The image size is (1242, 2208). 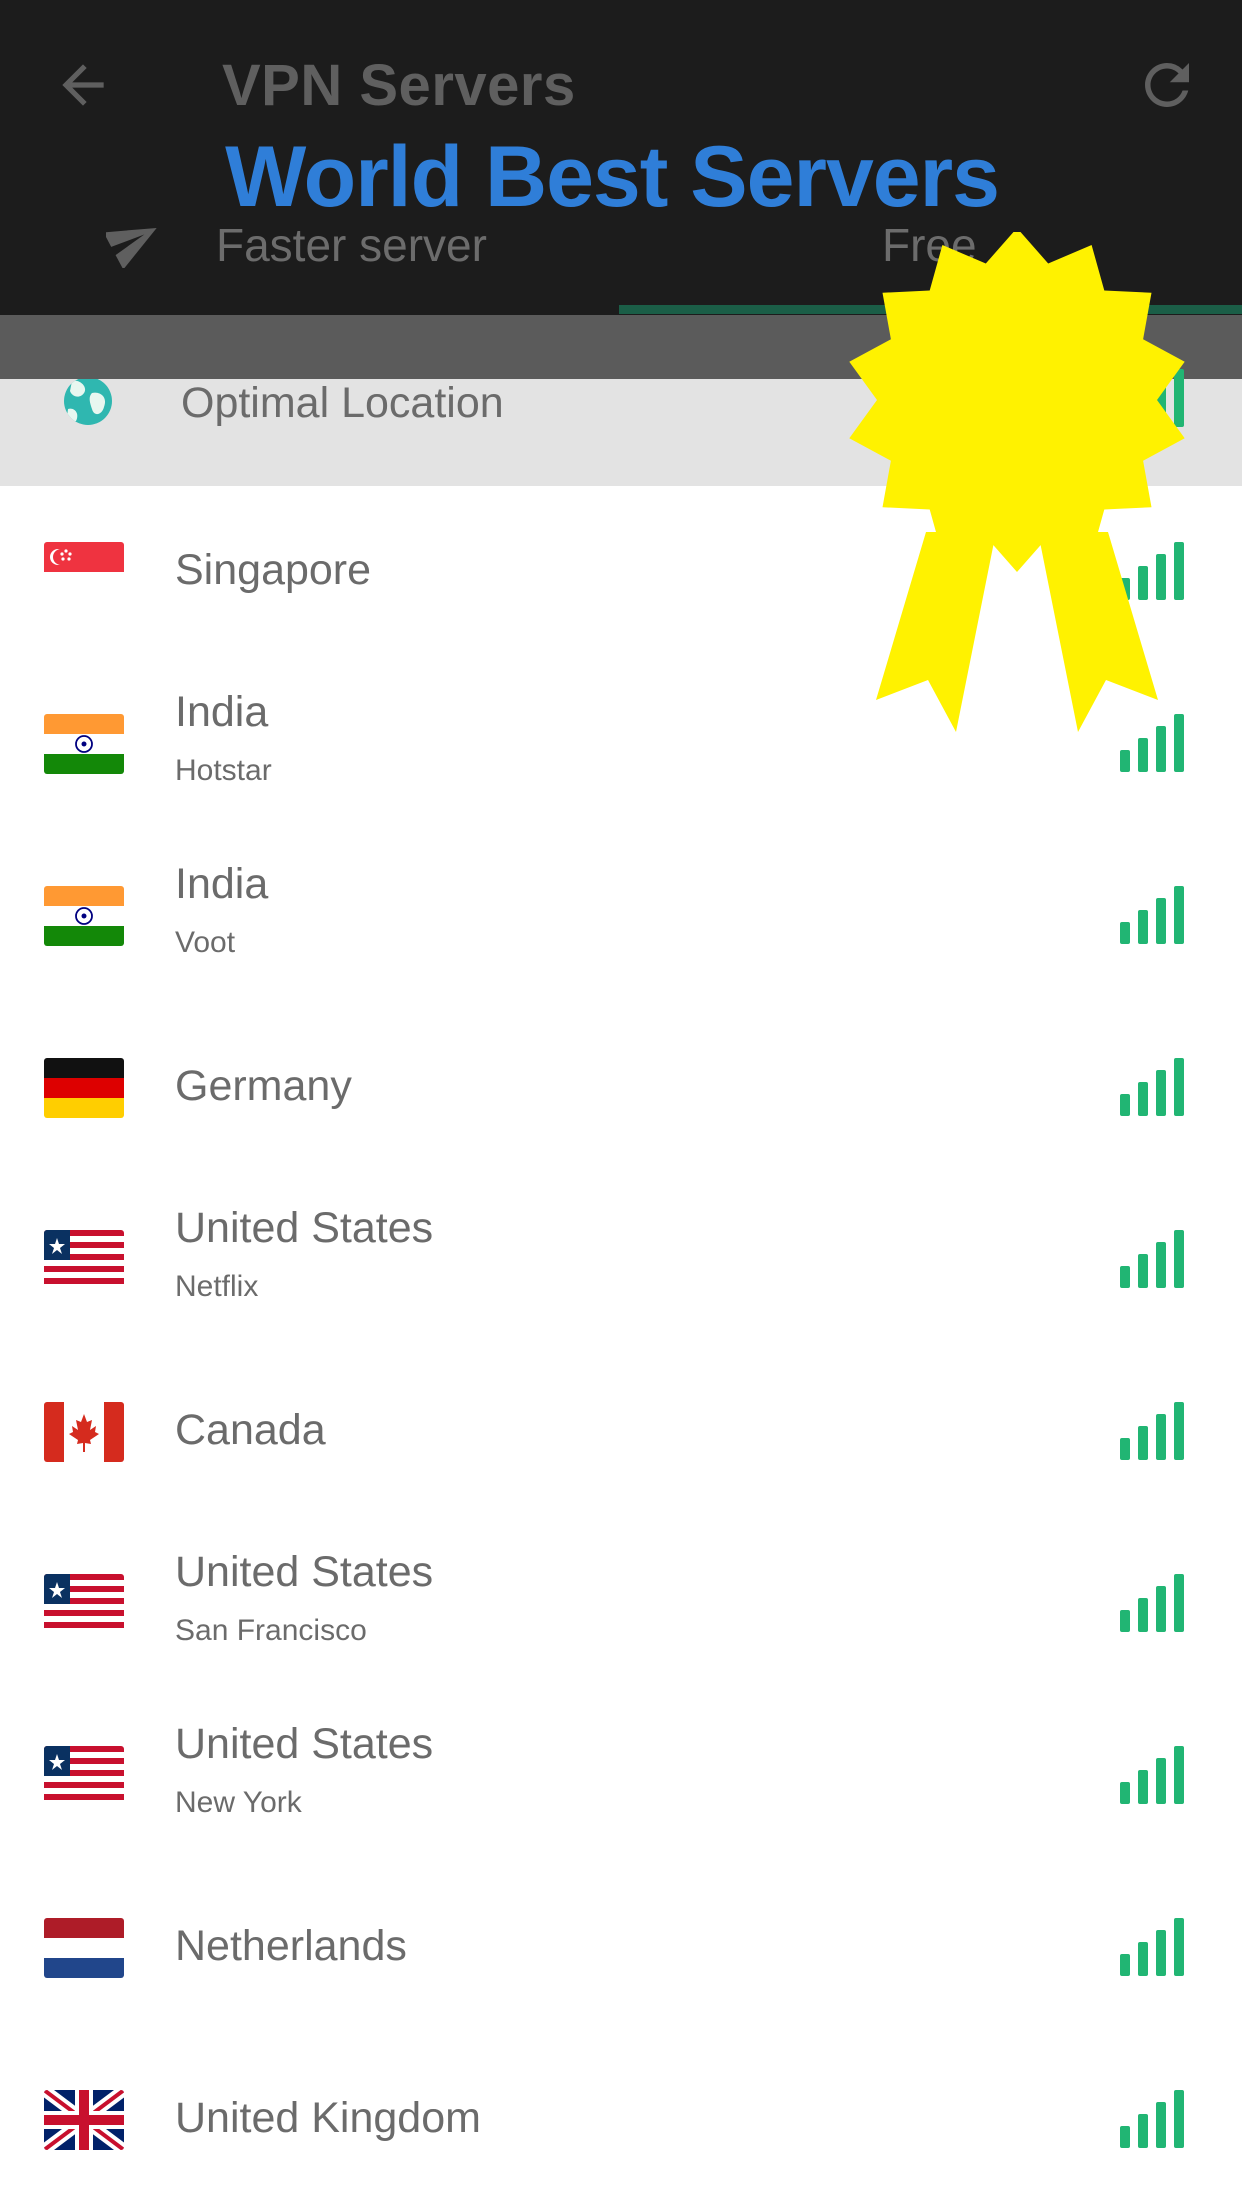 What do you see at coordinates (621, 2120) in the screenshot?
I see `server-row: United Kingdom` at bounding box center [621, 2120].